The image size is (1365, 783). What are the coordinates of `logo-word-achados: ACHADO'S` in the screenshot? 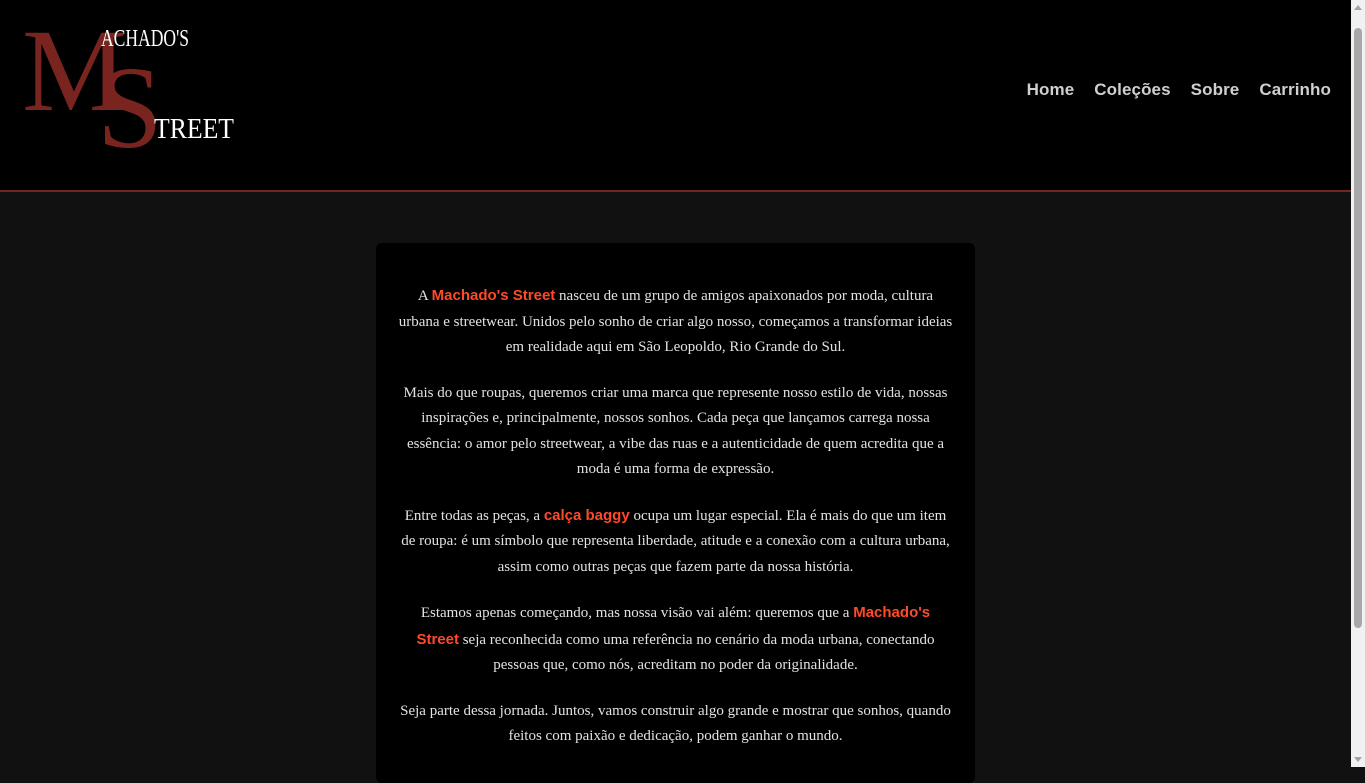 It's located at (145, 39).